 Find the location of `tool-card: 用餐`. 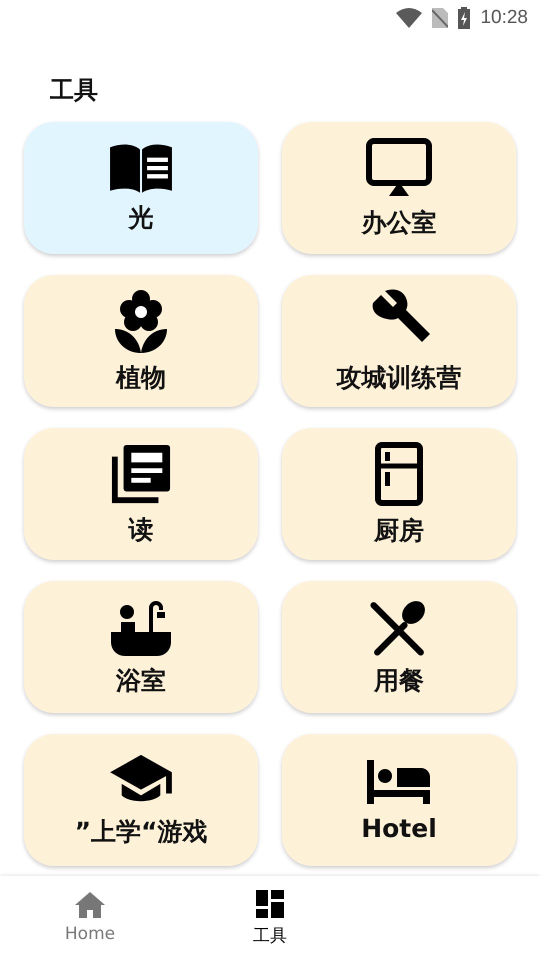

tool-card: 用餐 is located at coordinates (399, 647).